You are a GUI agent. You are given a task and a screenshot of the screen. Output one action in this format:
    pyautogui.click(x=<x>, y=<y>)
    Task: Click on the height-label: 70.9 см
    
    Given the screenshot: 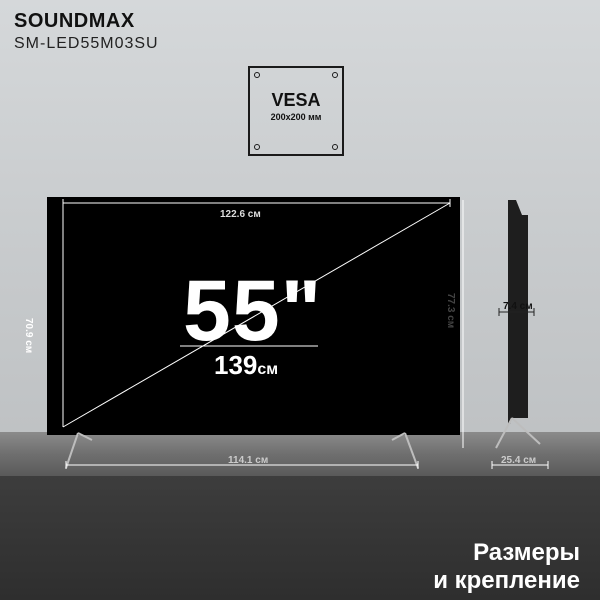 What is the action you would take?
    pyautogui.click(x=28, y=336)
    